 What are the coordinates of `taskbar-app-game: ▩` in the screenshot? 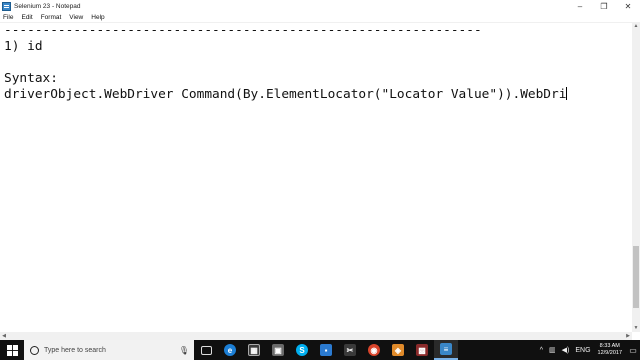 It's located at (422, 350).